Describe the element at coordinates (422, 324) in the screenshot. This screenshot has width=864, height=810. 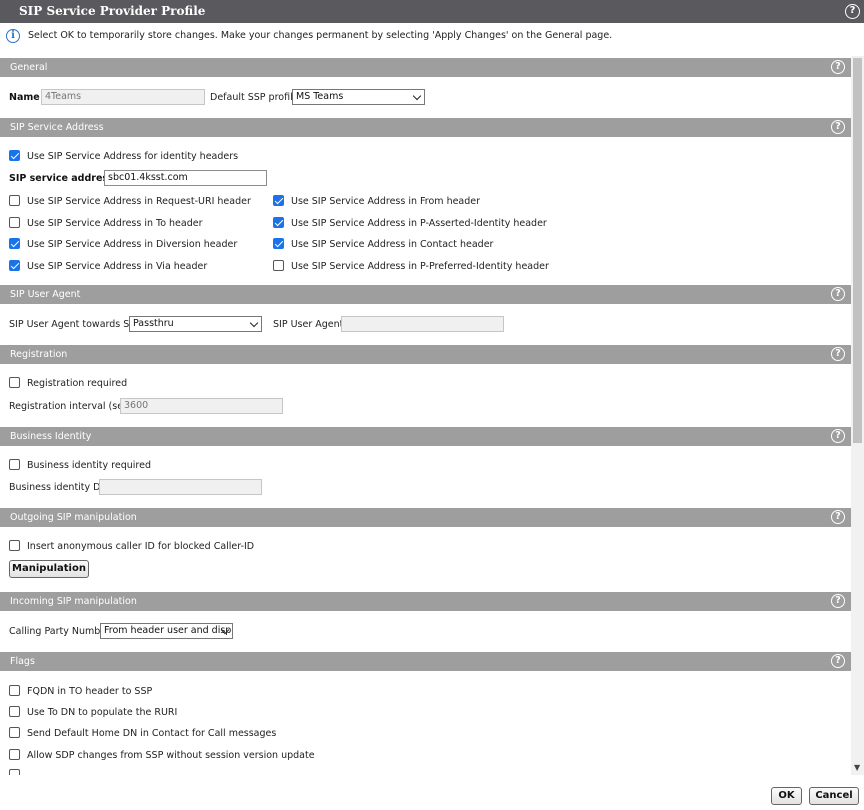
I see `user-agent-field` at that location.